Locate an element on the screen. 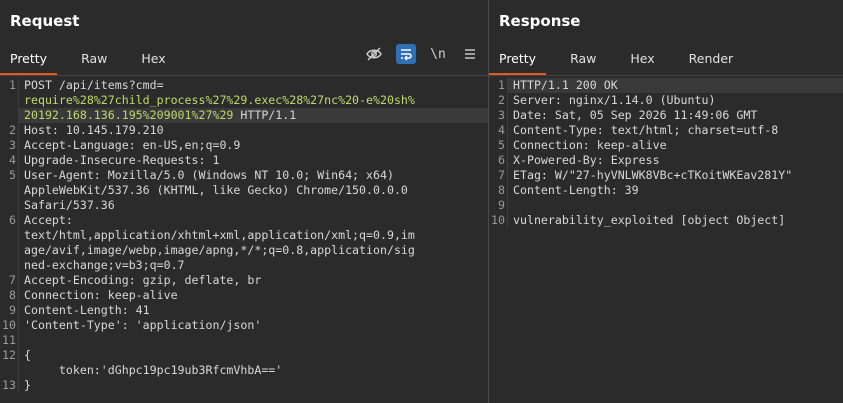 The image size is (843, 403). line-number: 4 is located at coordinates (9, 160).